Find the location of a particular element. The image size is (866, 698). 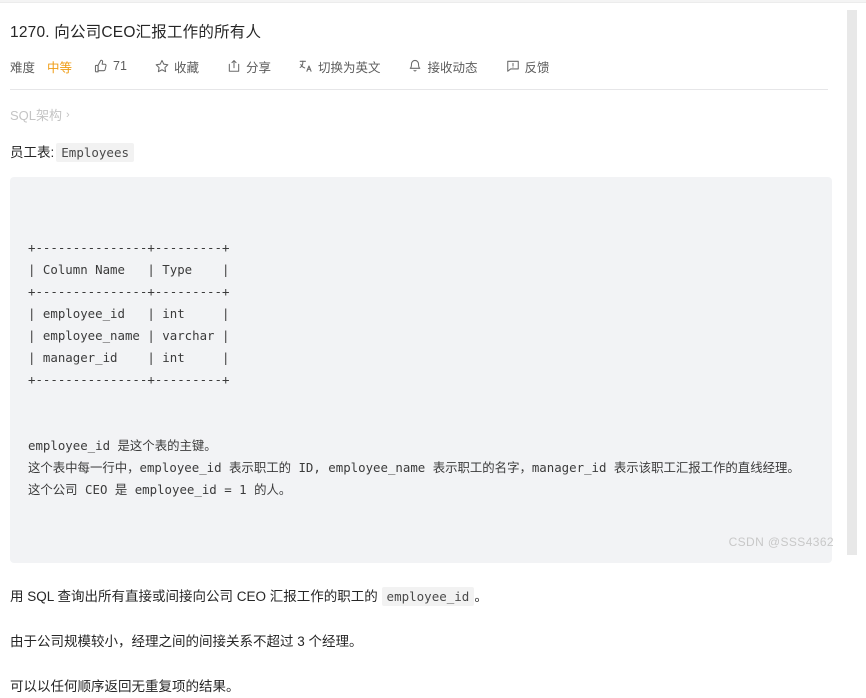

feedback-icon is located at coordinates (513, 66).